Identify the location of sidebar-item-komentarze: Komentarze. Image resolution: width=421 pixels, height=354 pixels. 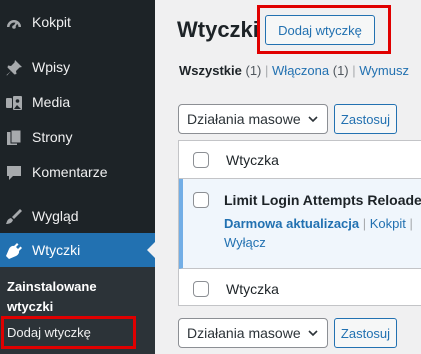
(77, 172).